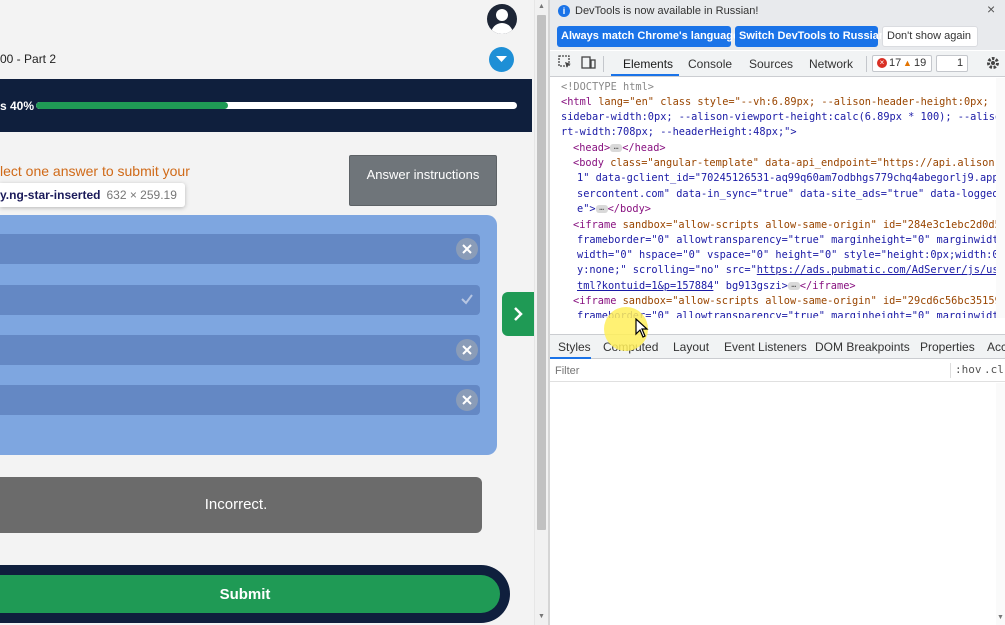 The width and height of the screenshot is (1005, 625). I want to click on user-avatar, so click(502, 19).